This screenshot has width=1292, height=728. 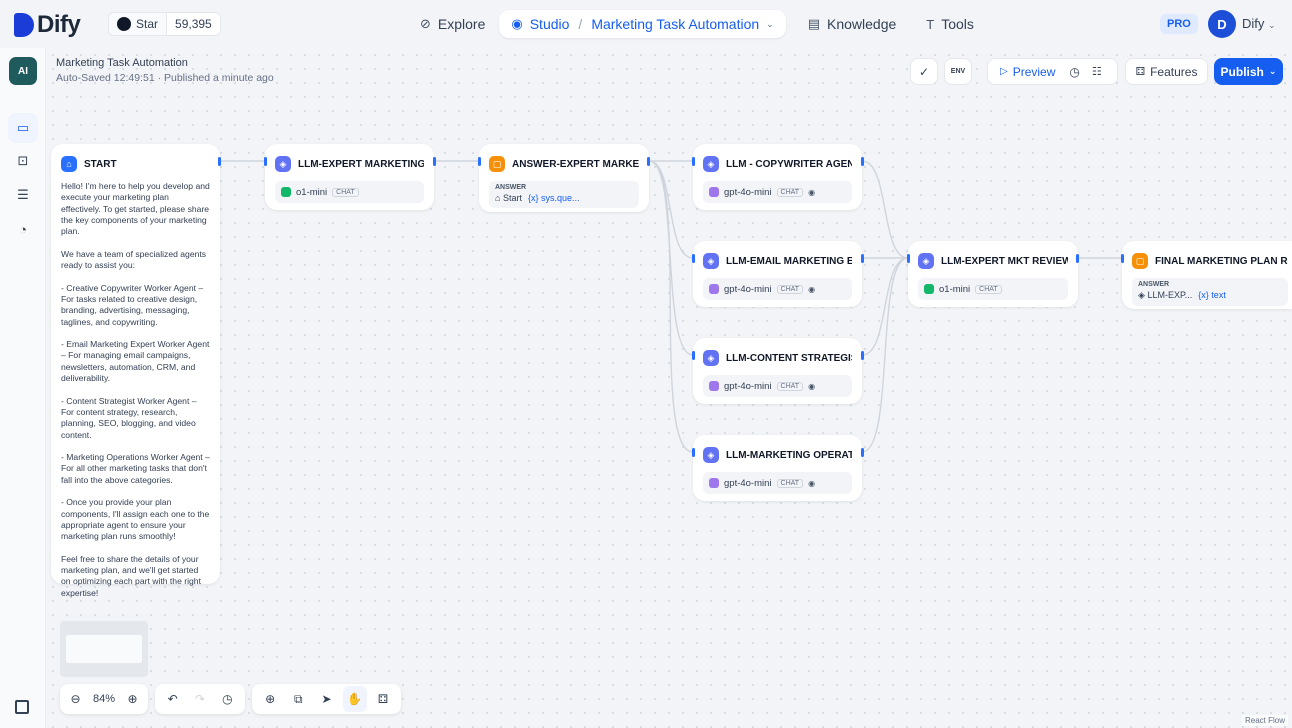 What do you see at coordinates (172, 699) in the screenshot?
I see `undo-icon: ↶` at bounding box center [172, 699].